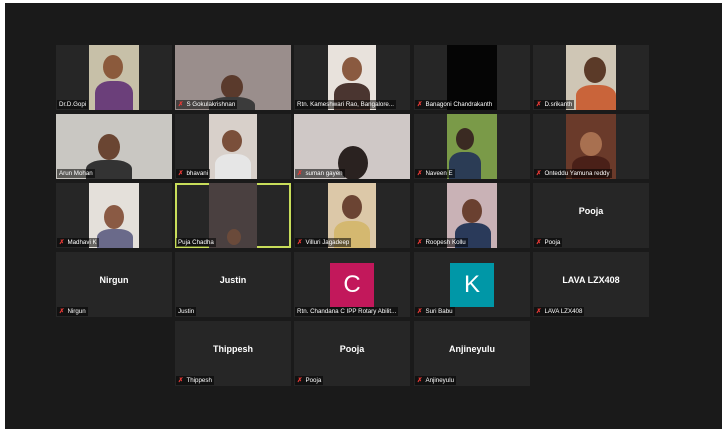 Image resolution: width=727 pixels, height=432 pixels. What do you see at coordinates (472, 215) in the screenshot?
I see `participant-tile: ✗ Roopesh Kollu` at bounding box center [472, 215].